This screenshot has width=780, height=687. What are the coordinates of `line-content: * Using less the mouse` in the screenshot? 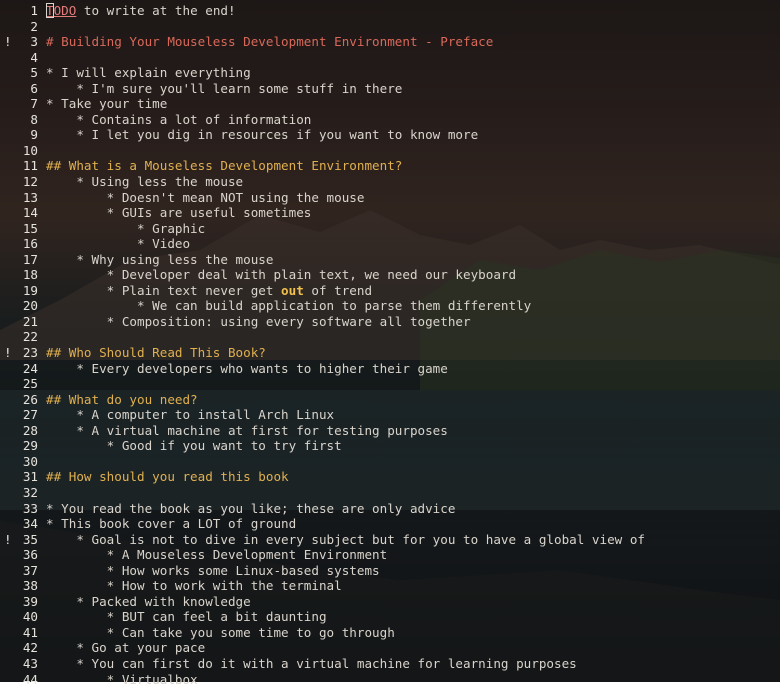 It's located at (144, 182).